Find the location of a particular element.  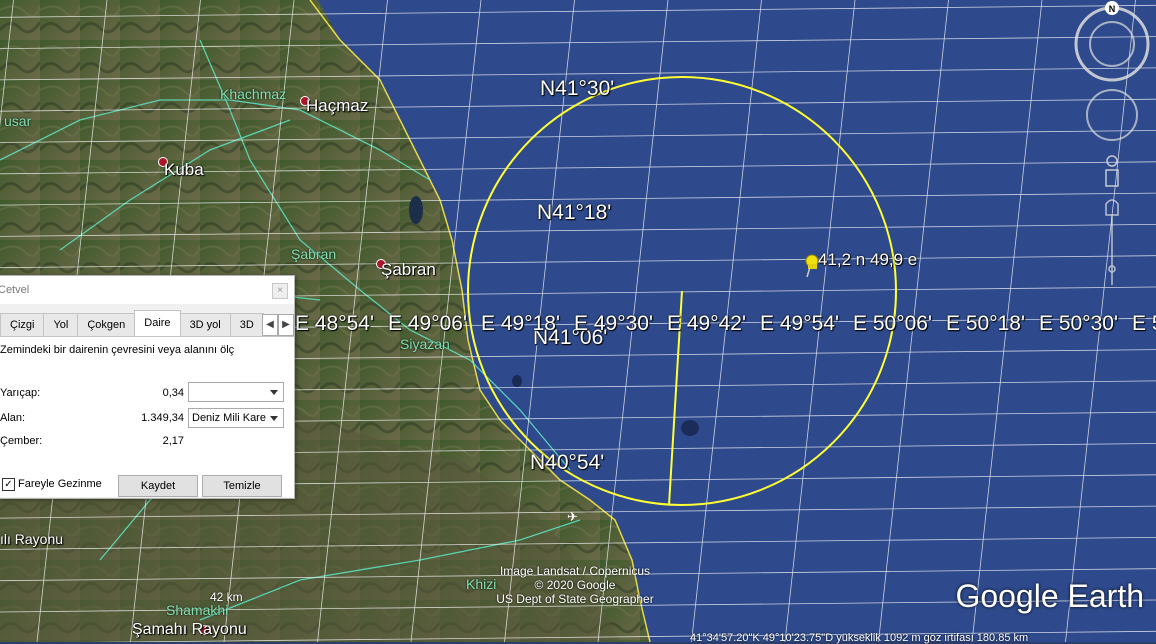

zoom-slider is located at coordinates (1112, 242).